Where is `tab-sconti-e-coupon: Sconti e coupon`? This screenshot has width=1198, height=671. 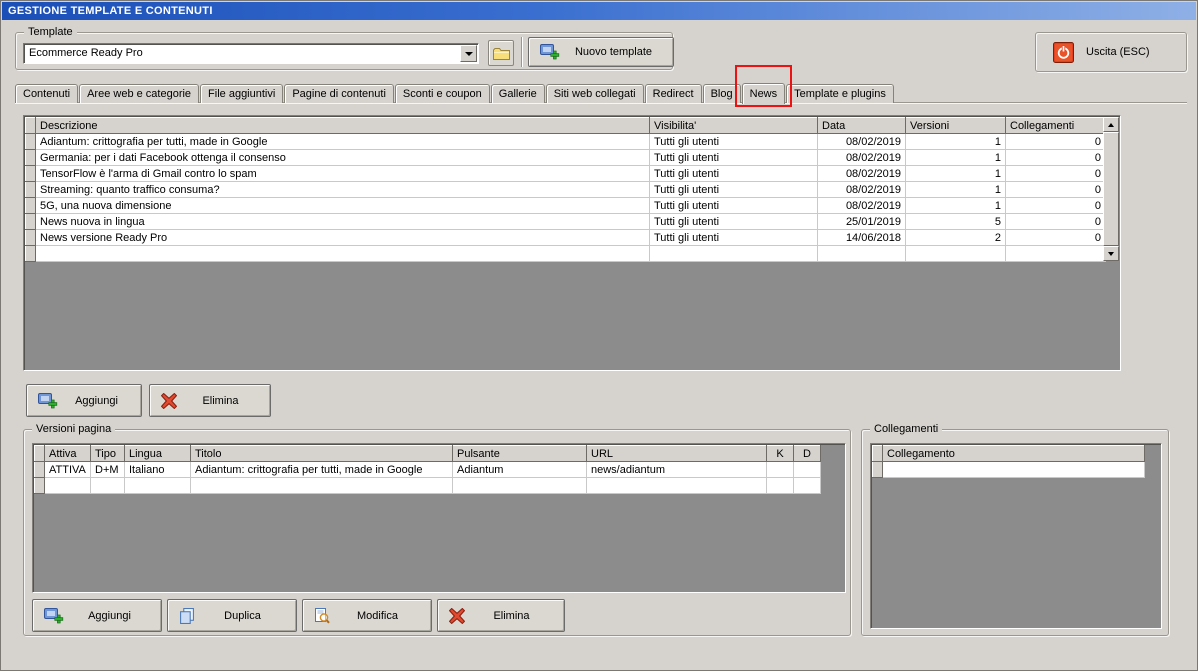 tab-sconti-e-coupon: Sconti e coupon is located at coordinates (442, 93).